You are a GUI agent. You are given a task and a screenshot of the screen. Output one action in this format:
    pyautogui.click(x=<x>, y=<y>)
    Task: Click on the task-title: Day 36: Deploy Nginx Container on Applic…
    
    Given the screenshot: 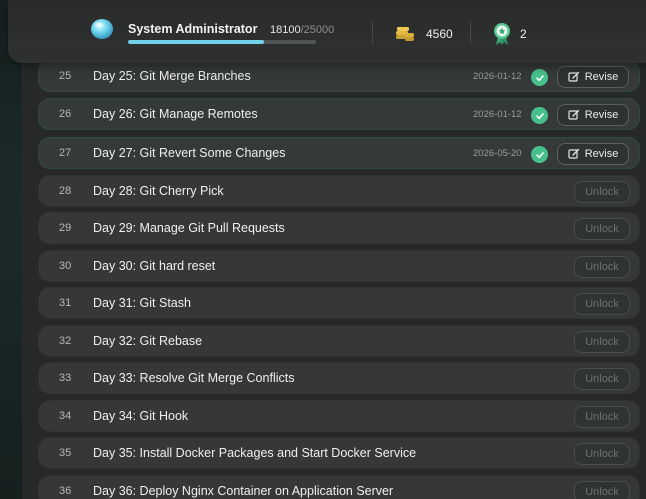 What is the action you would take?
    pyautogui.click(x=243, y=491)
    